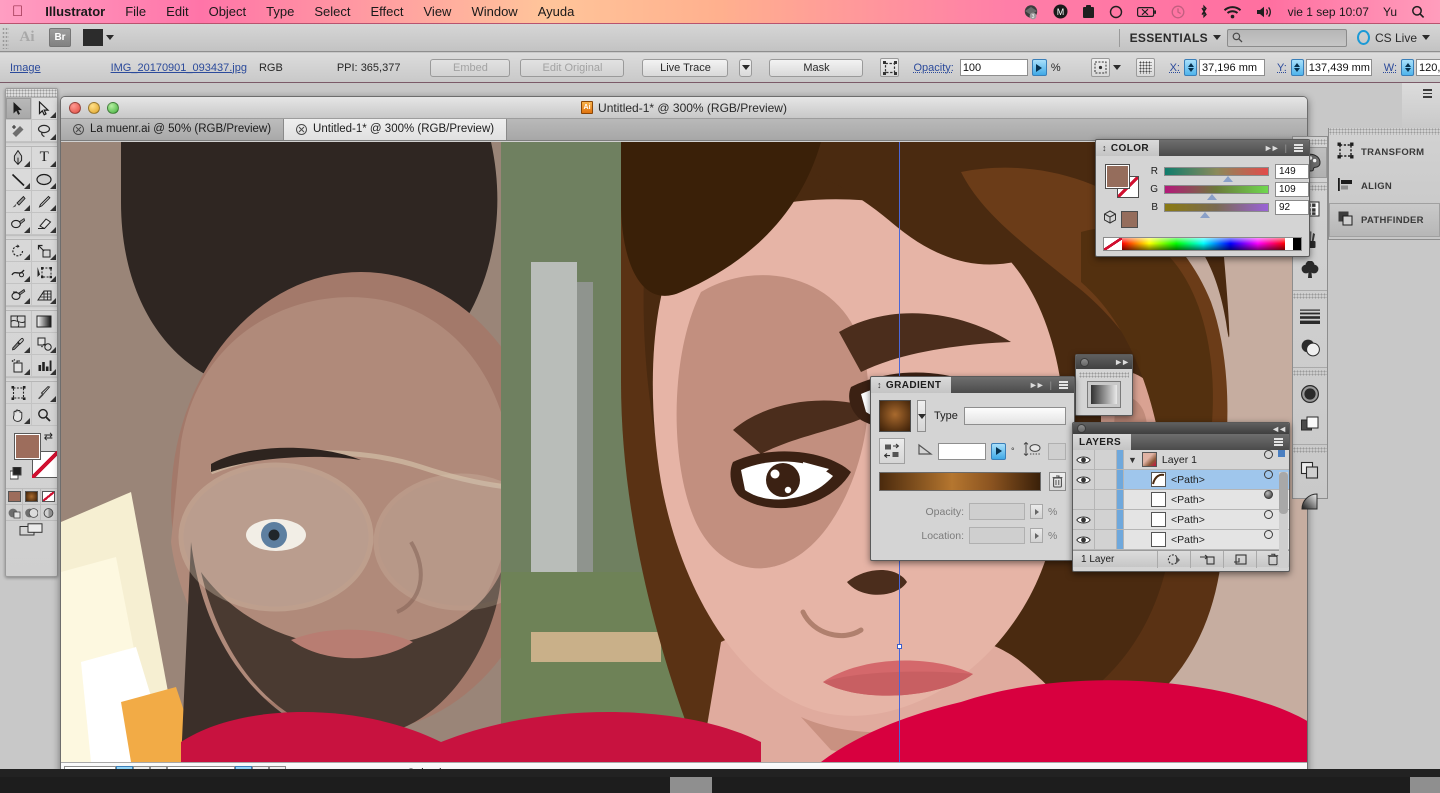 This screenshot has height=793, width=1440. I want to click on collapse-panel-icon: ◄◄, so click(1279, 429).